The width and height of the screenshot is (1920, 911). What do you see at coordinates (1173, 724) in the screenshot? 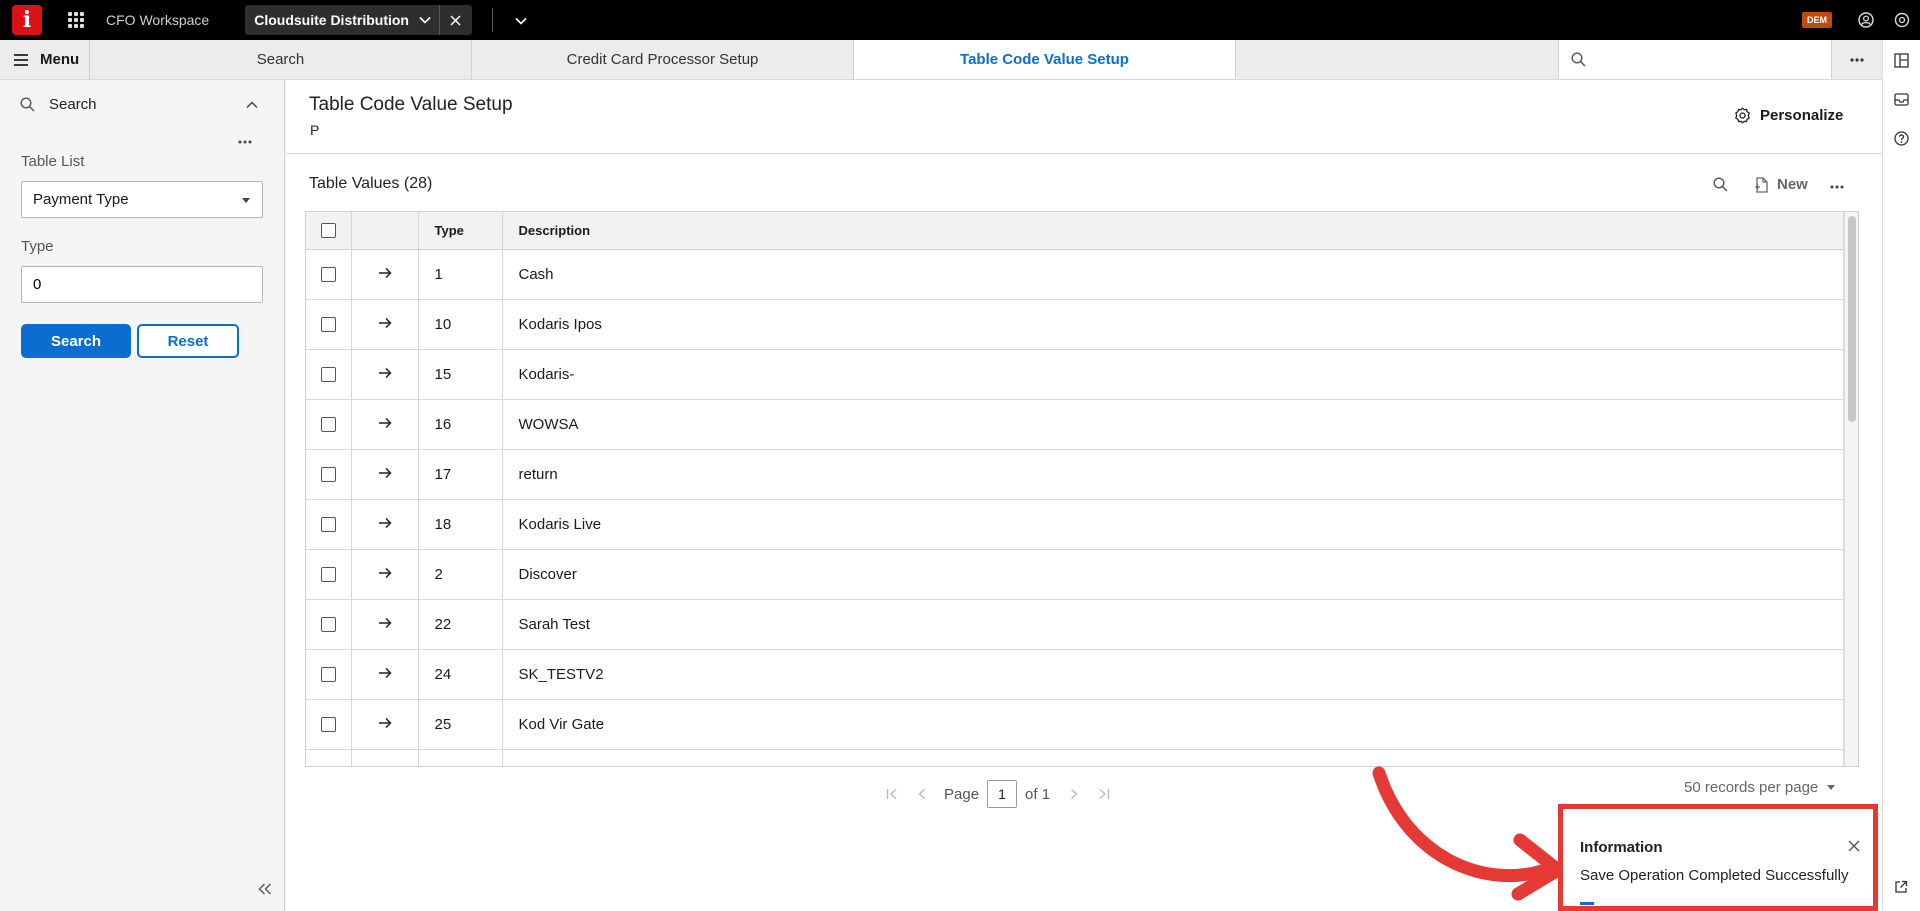
I see `cell-description: Kod Vir Gate` at bounding box center [1173, 724].